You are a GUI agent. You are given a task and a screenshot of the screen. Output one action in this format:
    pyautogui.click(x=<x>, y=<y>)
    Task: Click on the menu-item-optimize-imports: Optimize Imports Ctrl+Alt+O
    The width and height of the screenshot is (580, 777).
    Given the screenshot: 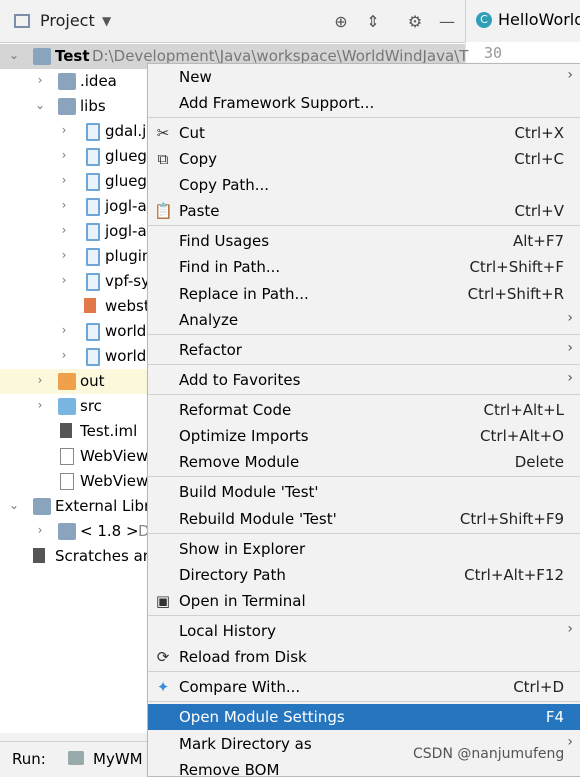 What is the action you would take?
    pyautogui.click(x=364, y=436)
    